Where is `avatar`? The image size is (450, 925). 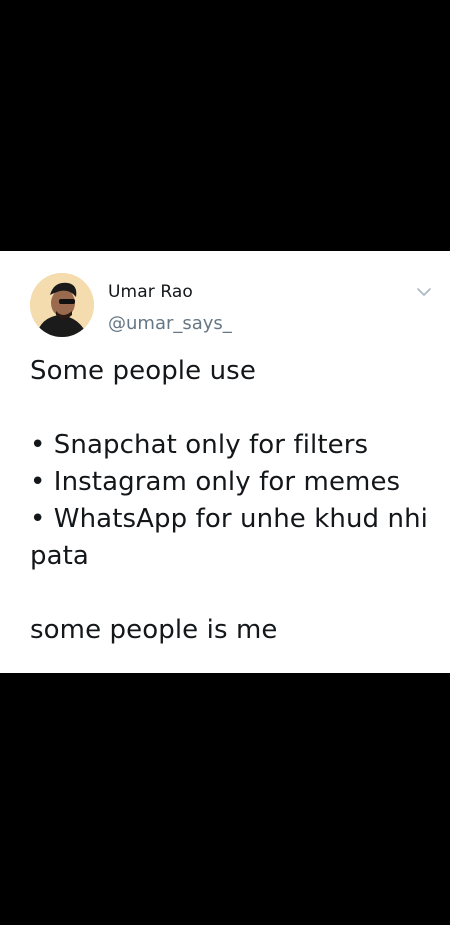 avatar is located at coordinates (62, 305).